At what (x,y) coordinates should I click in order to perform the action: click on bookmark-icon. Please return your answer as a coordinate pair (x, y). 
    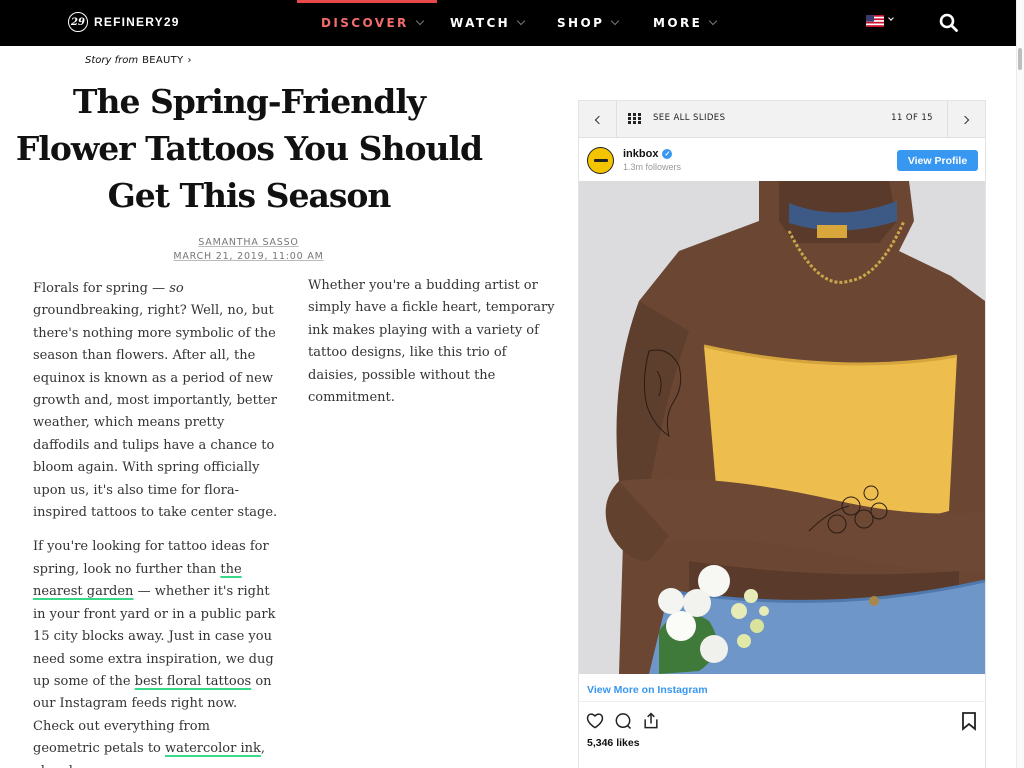
    Looking at the image, I should click on (969, 723).